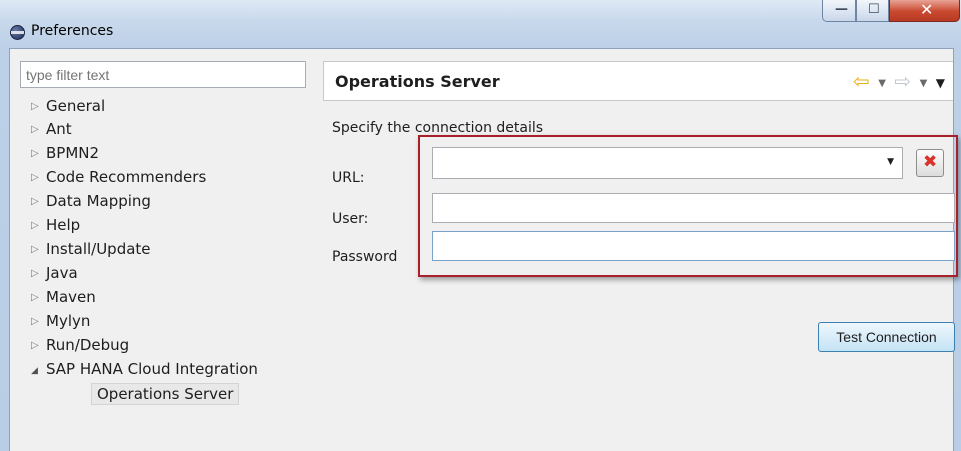  Describe the element at coordinates (73, 153) in the screenshot. I see `tree-item-label: BPMN2` at that location.